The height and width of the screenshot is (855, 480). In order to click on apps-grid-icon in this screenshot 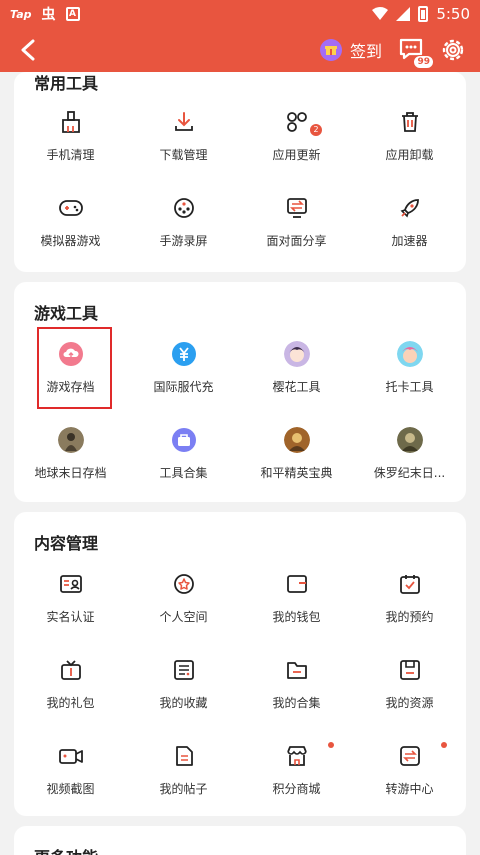, I will do `click(297, 122)`.